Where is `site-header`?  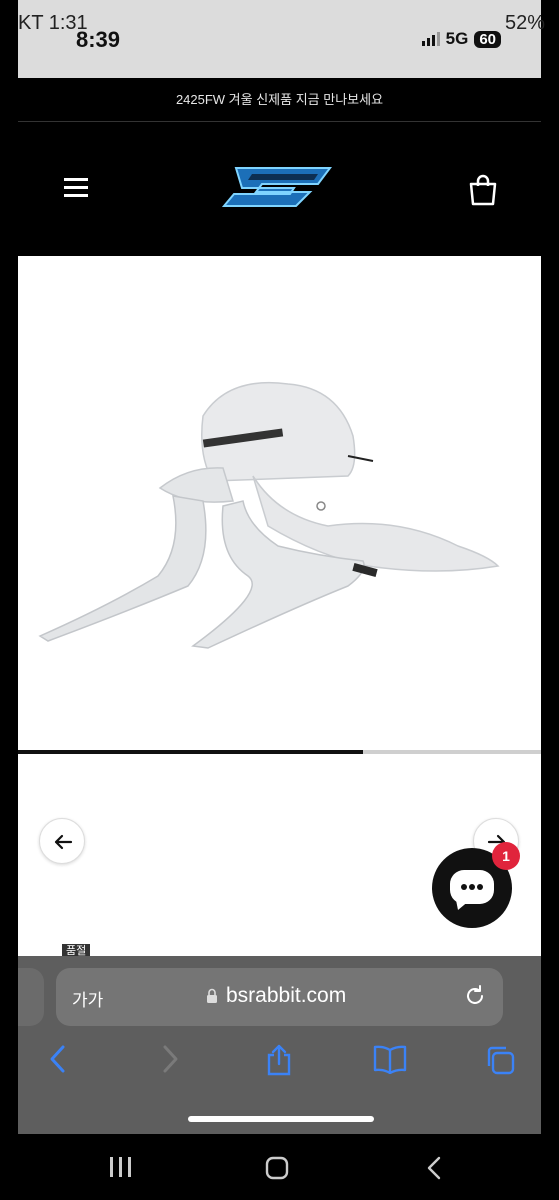
site-header is located at coordinates (279, 189).